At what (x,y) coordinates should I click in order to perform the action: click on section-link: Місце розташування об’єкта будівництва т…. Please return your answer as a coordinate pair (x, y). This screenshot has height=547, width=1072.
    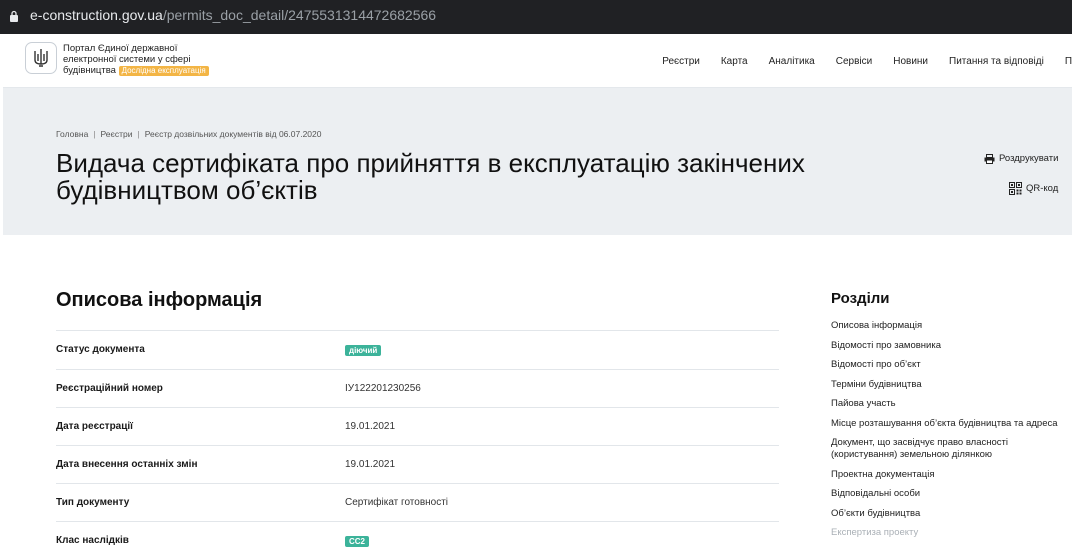
    Looking at the image, I should click on (951, 424).